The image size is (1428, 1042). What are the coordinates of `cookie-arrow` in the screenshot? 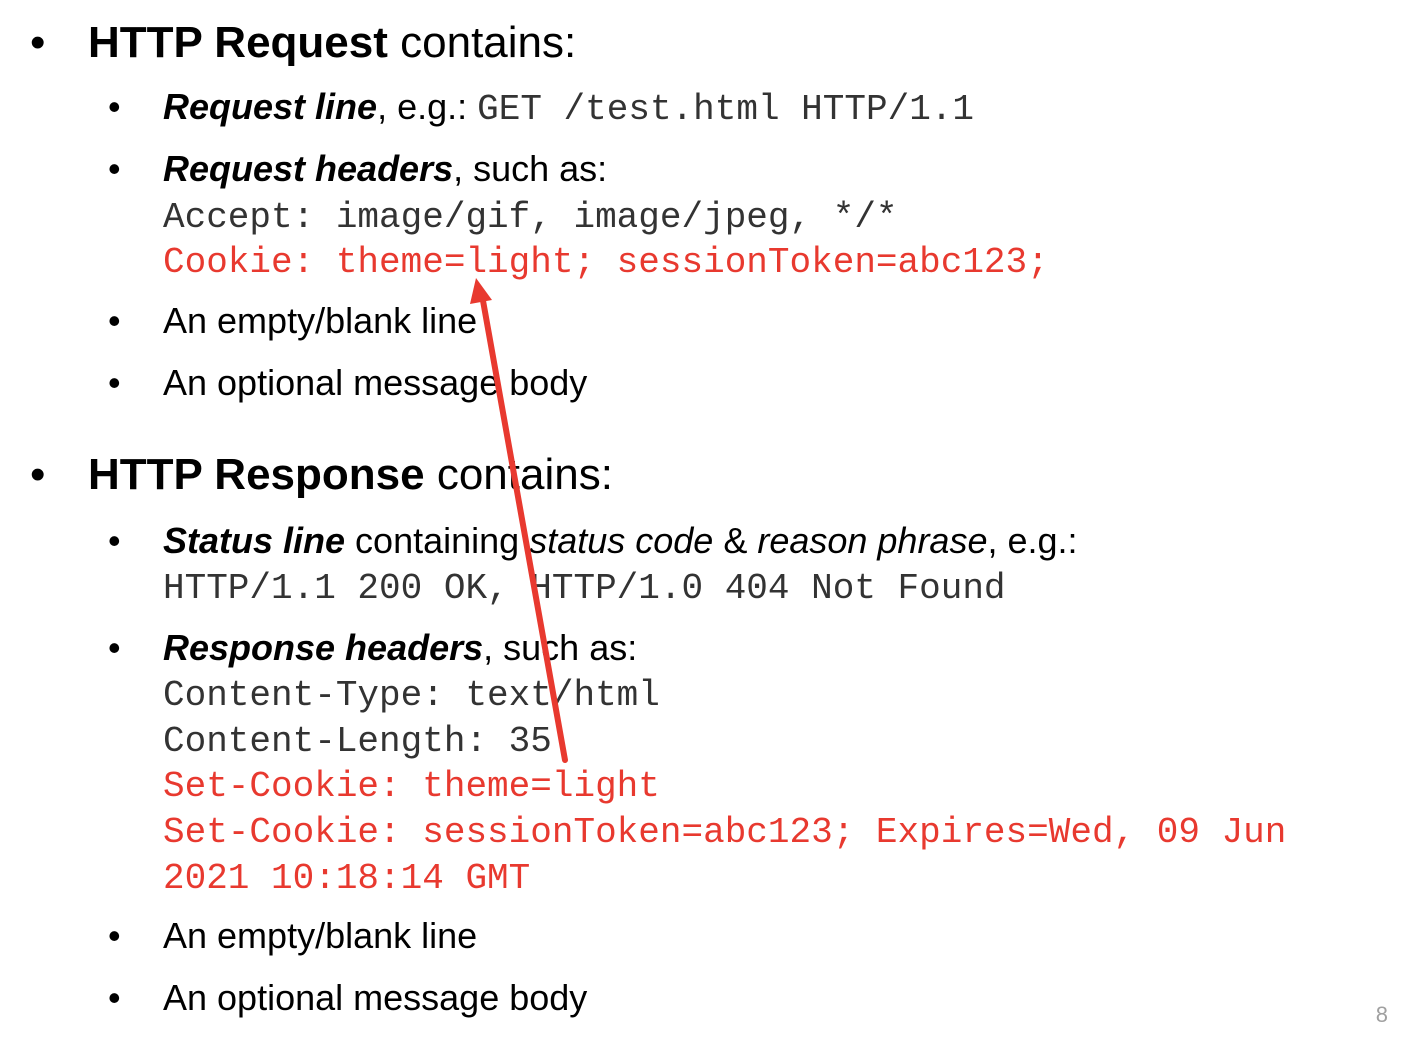 It's located at (519, 520).